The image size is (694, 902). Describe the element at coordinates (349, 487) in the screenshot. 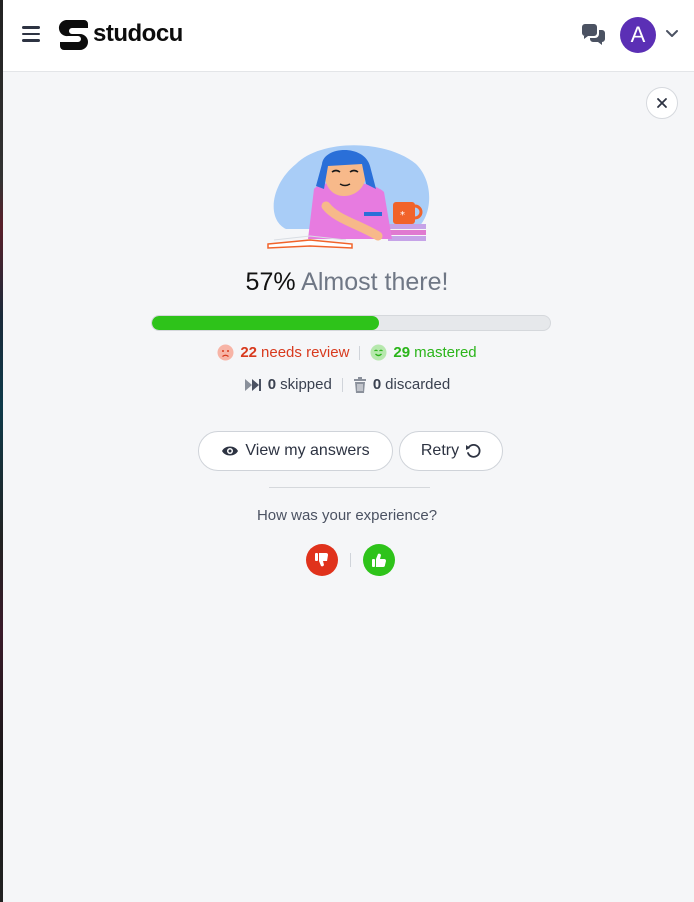

I see `feedback-divider` at that location.